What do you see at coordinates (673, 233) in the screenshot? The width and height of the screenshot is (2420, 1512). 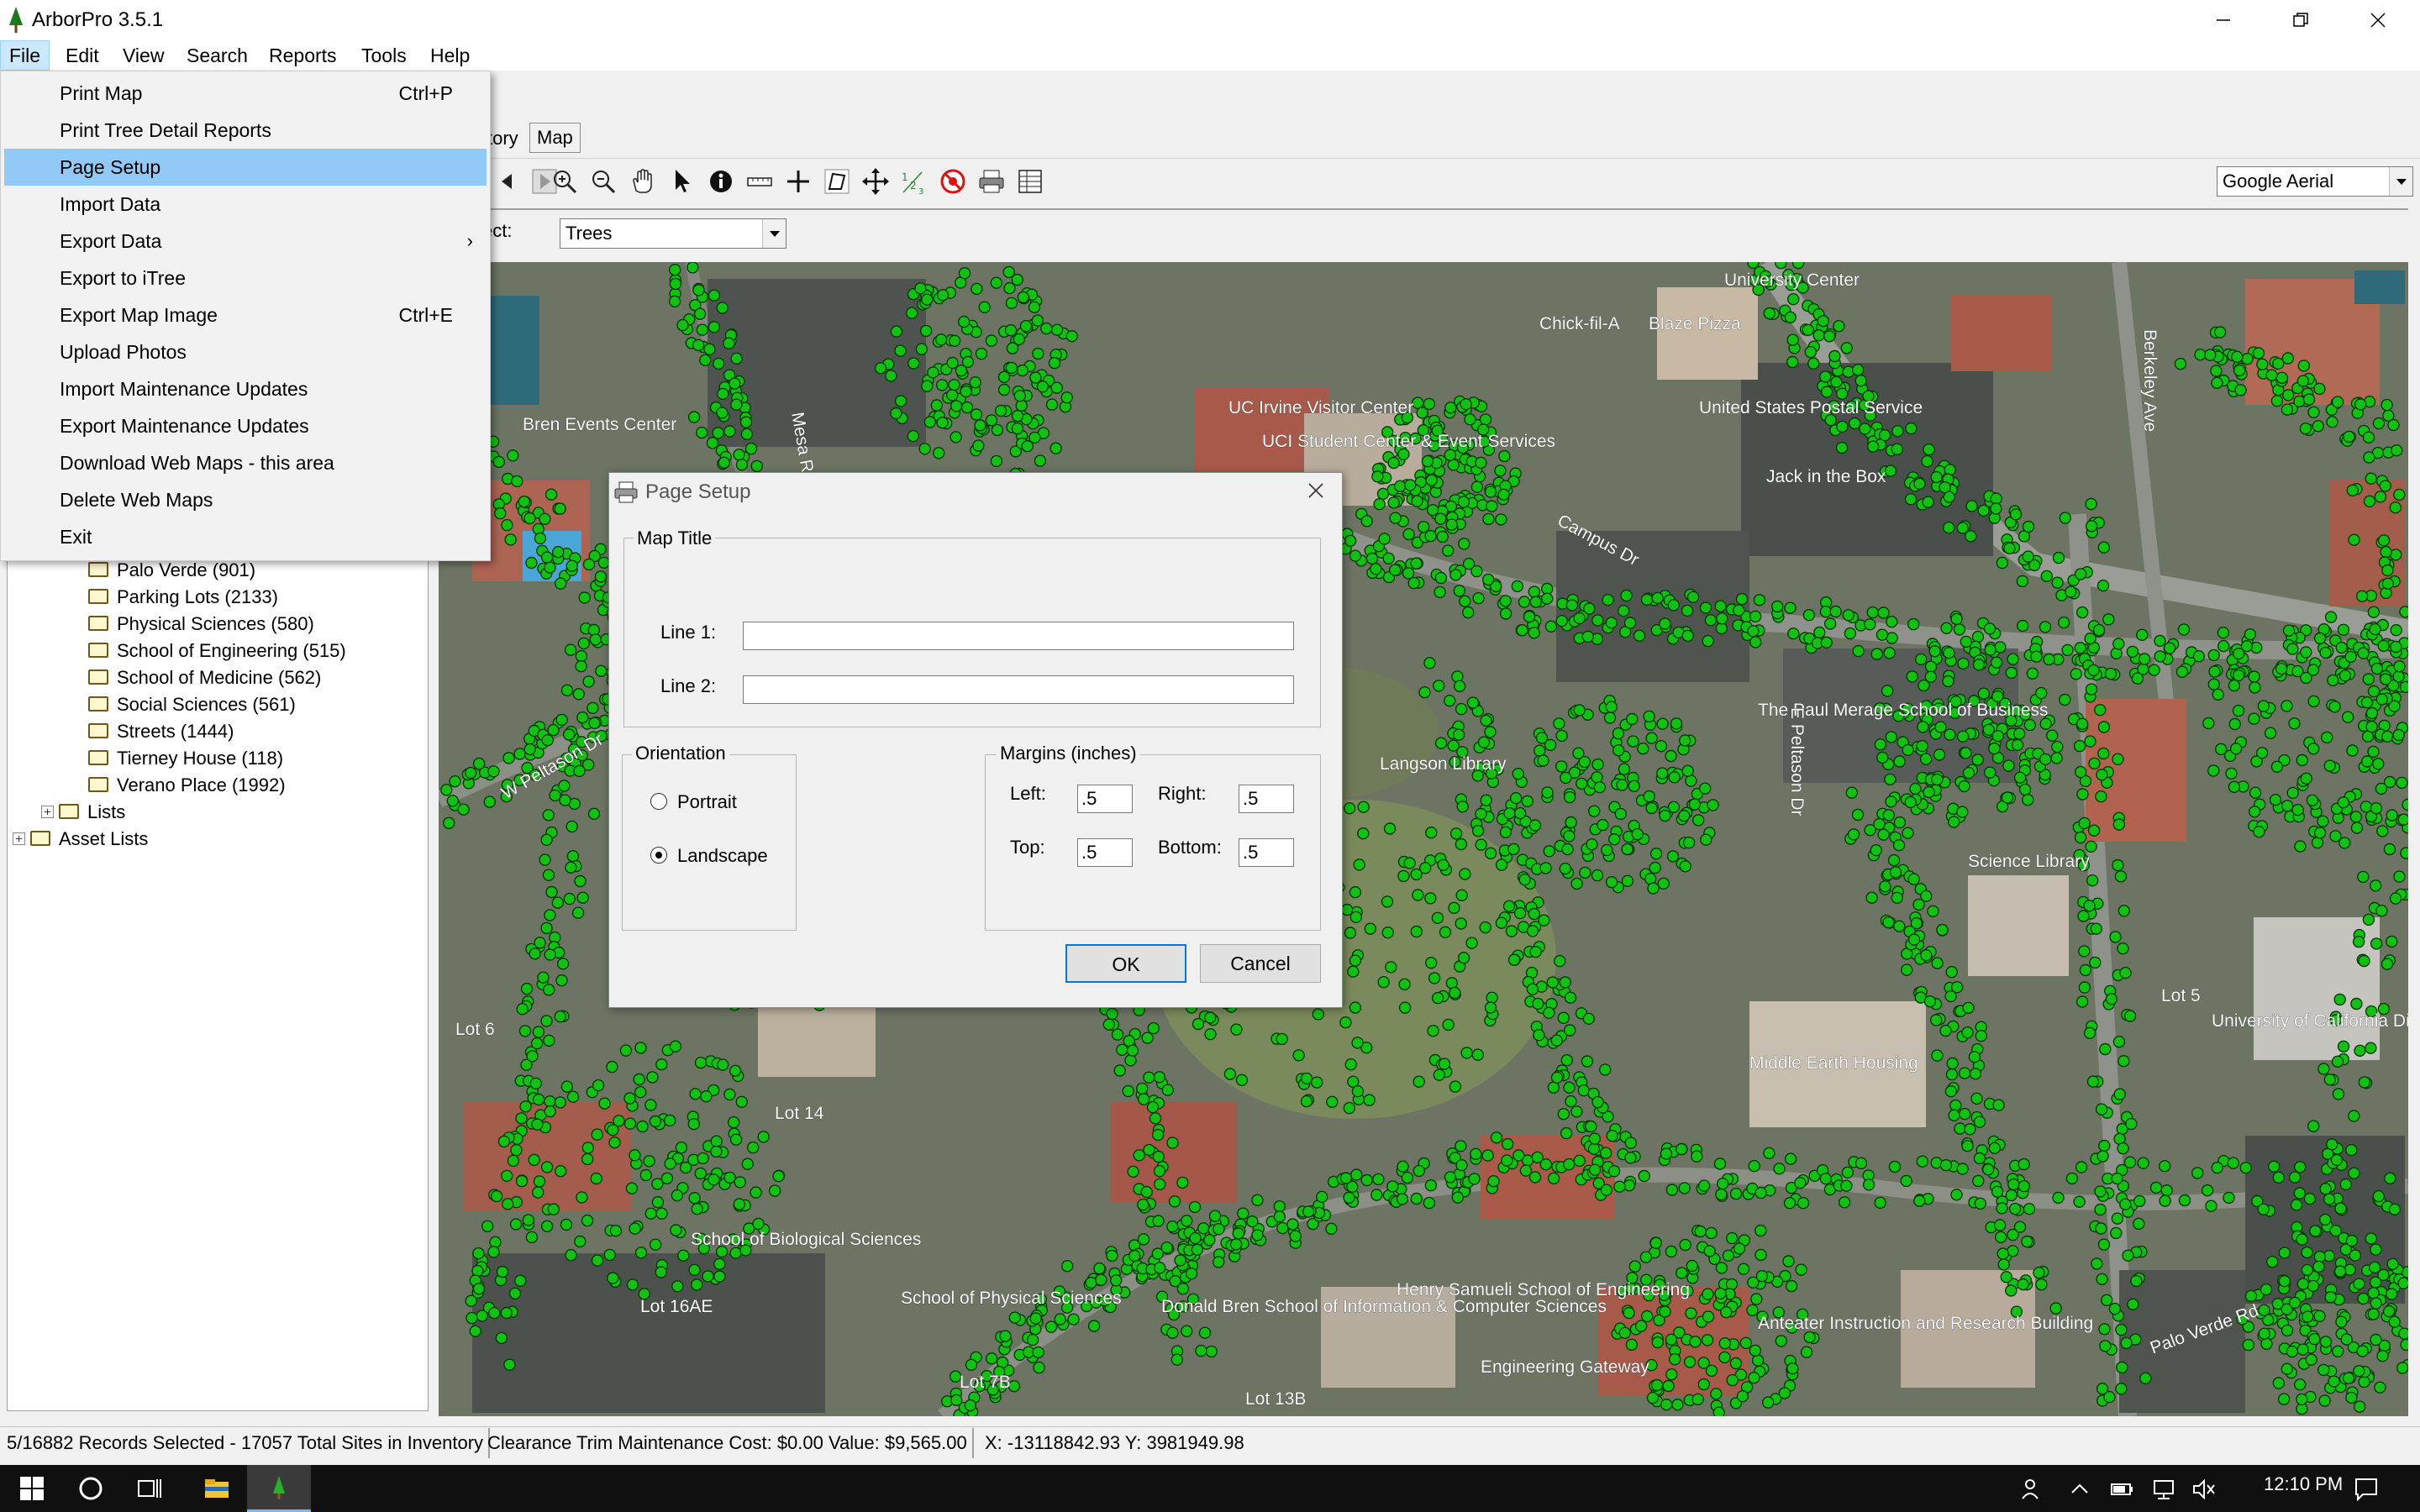 I see `select-layer-dropdown: Trees` at bounding box center [673, 233].